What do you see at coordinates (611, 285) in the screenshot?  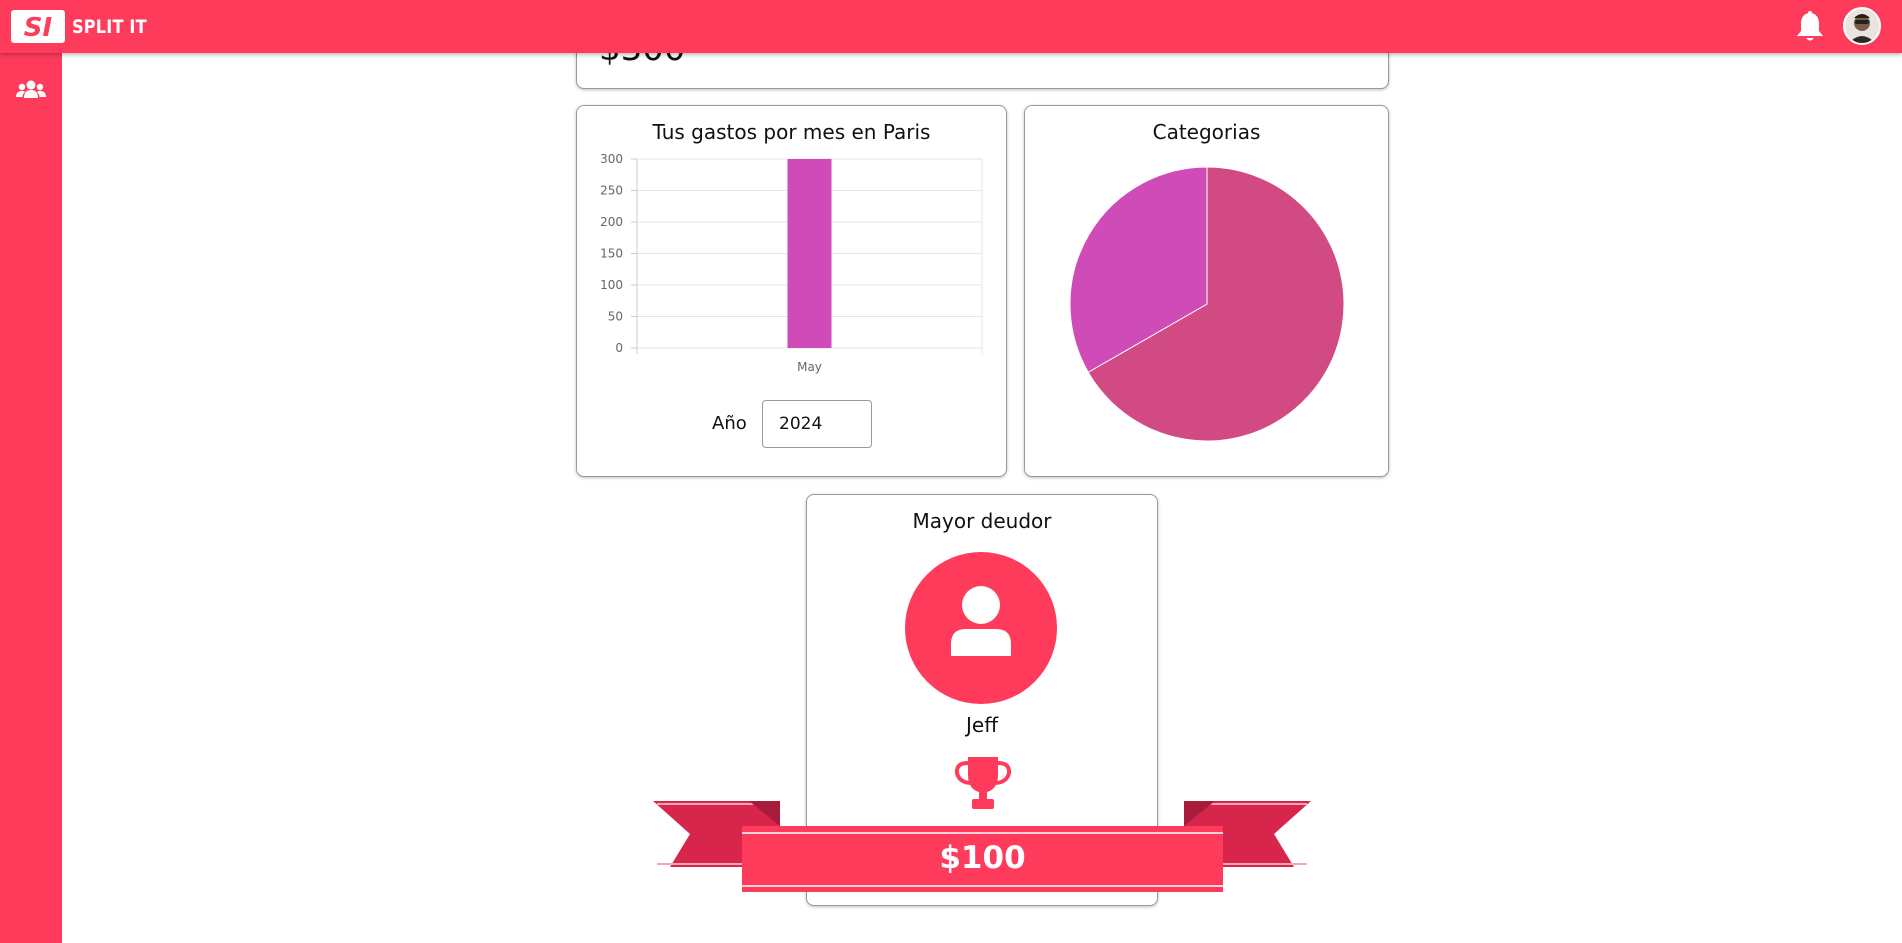 I see `y-tick-label: 100` at bounding box center [611, 285].